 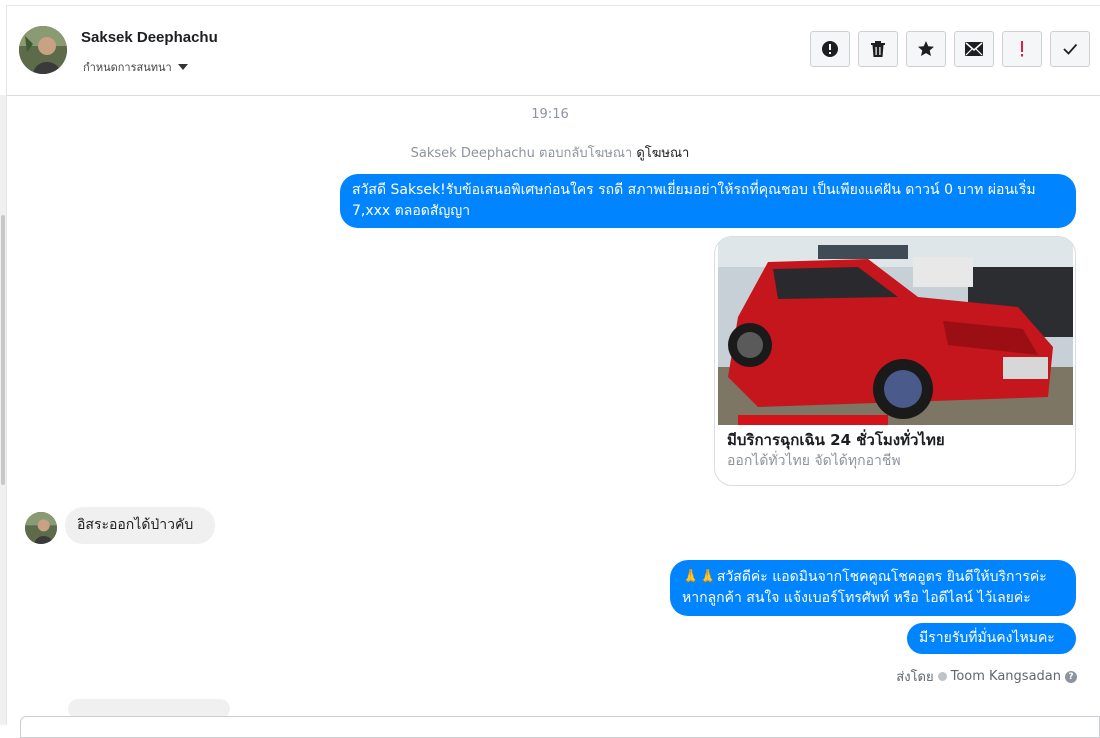 I want to click on star-button, so click(x=926, y=49).